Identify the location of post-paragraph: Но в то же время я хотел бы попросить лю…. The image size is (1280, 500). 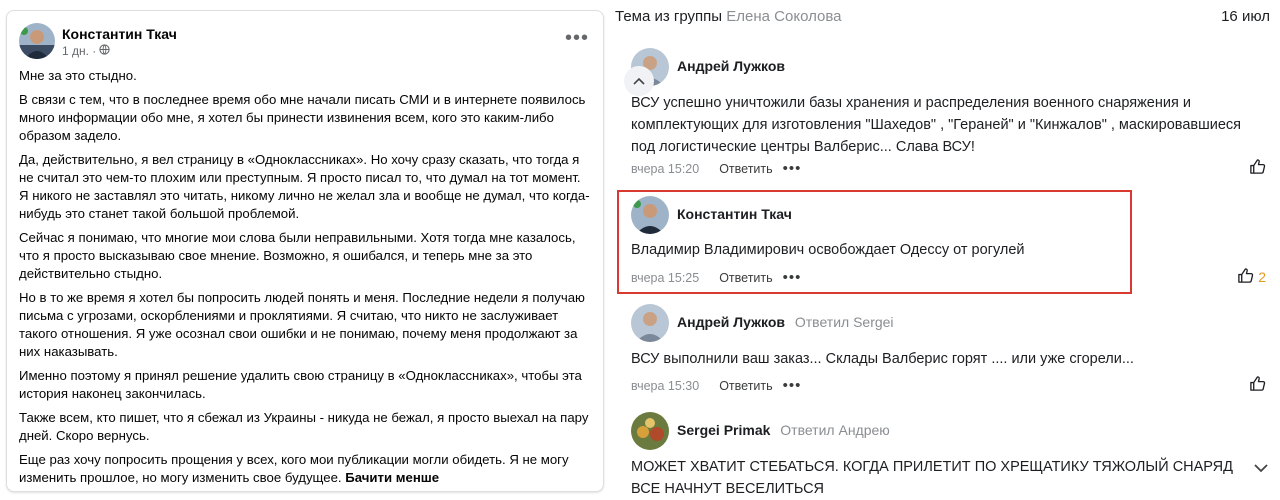
(302, 324).